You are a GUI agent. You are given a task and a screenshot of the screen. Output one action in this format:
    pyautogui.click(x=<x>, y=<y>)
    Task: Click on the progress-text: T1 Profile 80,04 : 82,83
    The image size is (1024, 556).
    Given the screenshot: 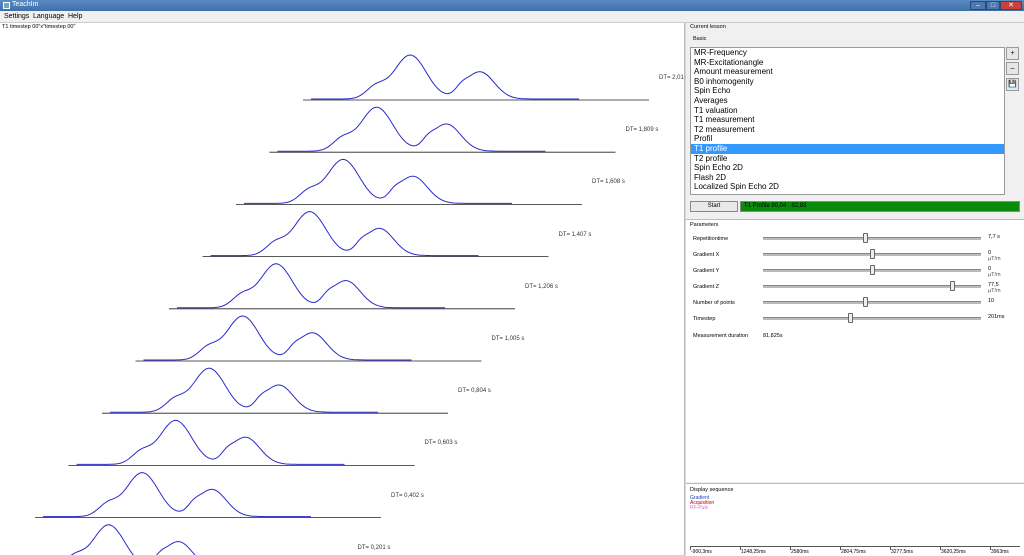 What is the action you would take?
    pyautogui.click(x=775, y=206)
    